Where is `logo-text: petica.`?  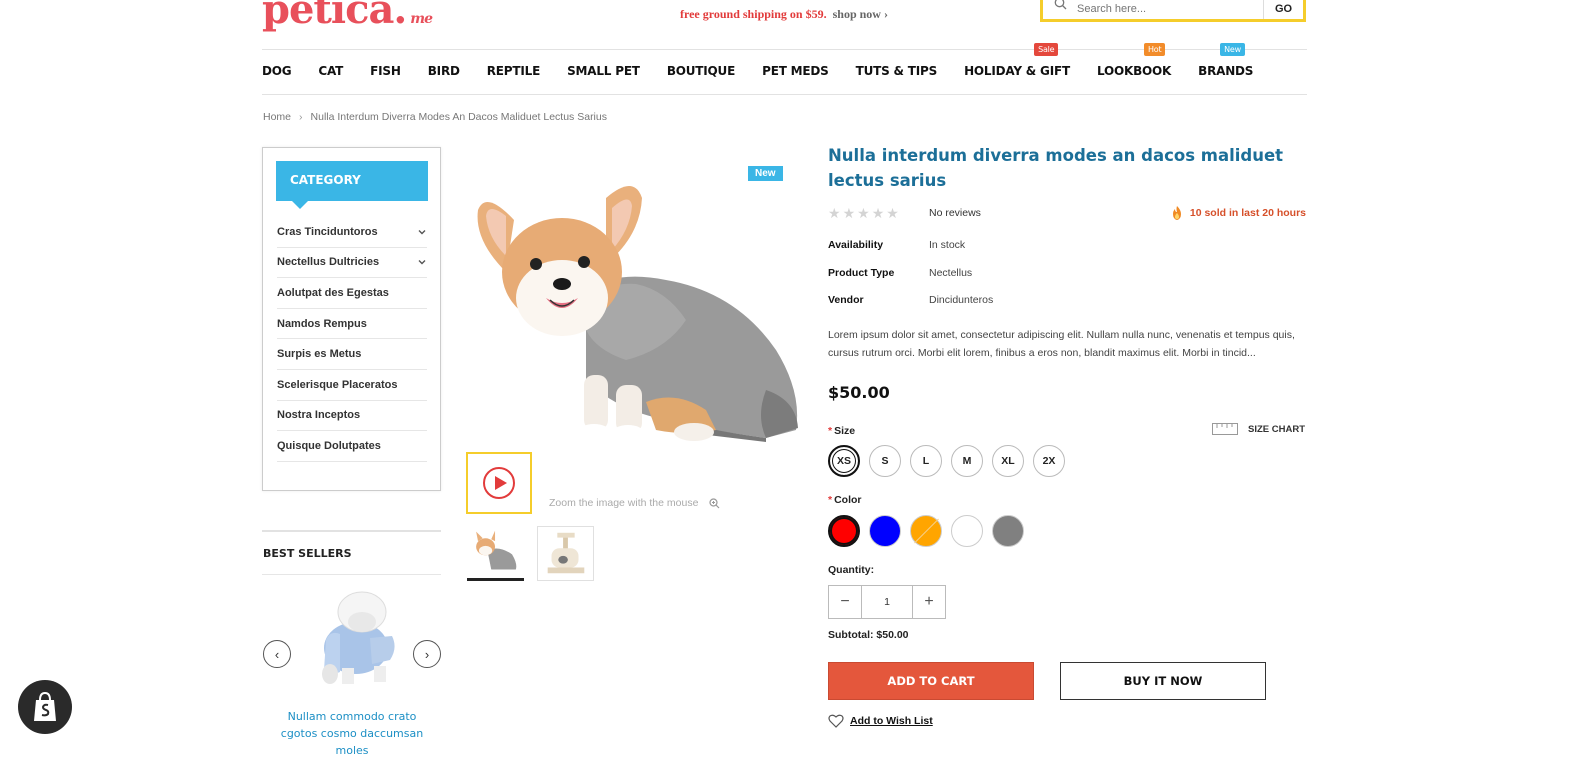 logo-text: petica. is located at coordinates (334, 16).